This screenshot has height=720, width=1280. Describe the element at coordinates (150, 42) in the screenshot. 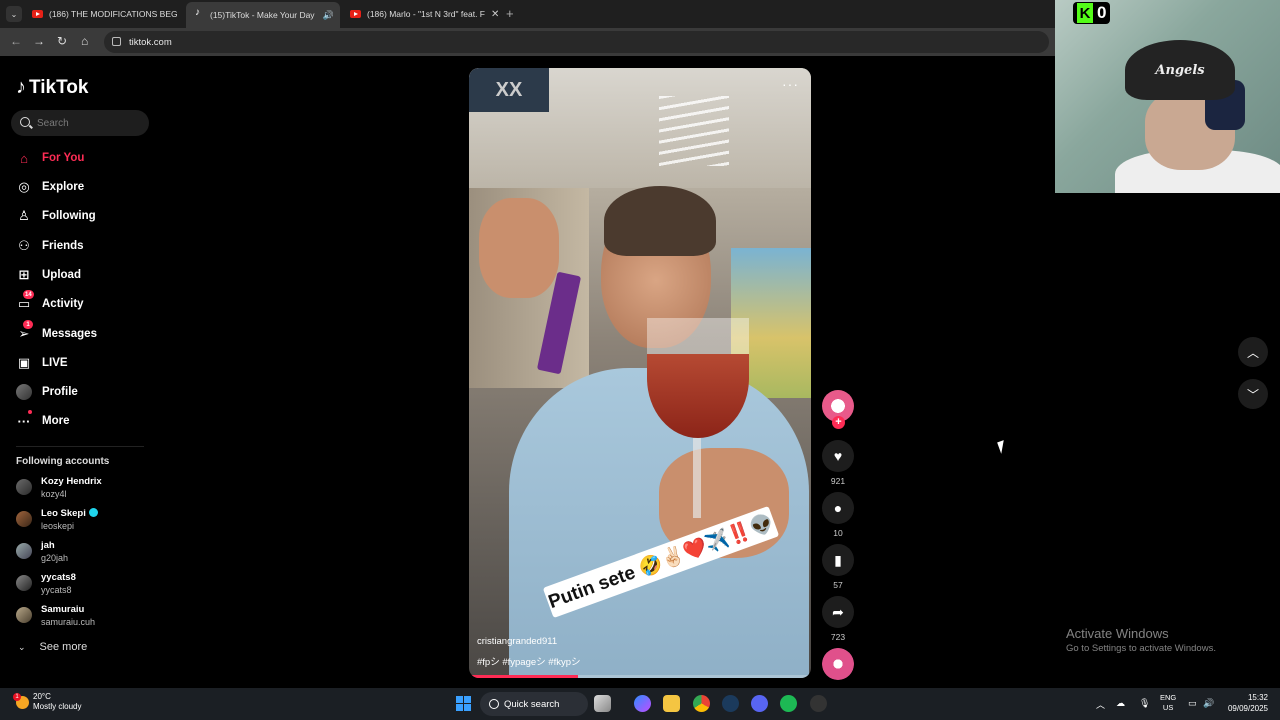

I see `url-text: tiktok.com` at that location.